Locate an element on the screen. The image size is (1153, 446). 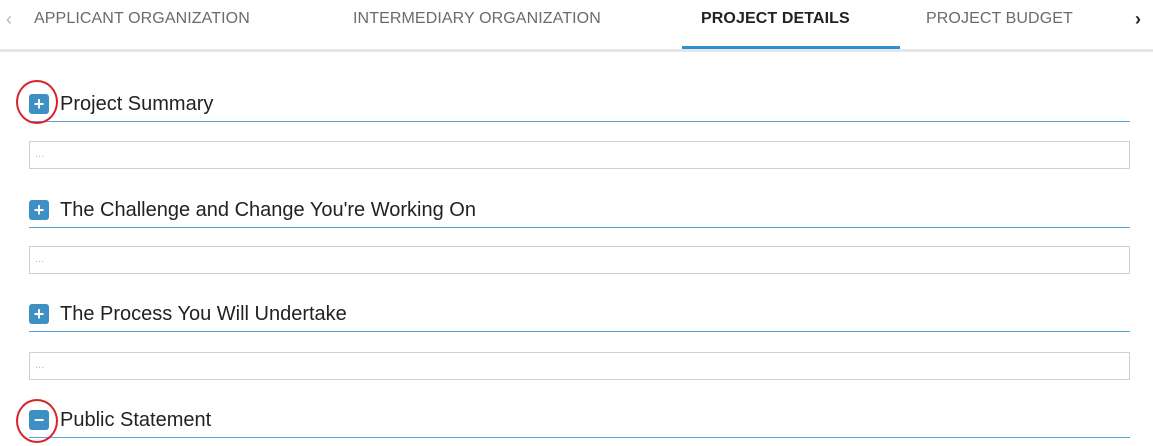
tab-project-budget: PROJECT BUDGET is located at coordinates (999, 19).